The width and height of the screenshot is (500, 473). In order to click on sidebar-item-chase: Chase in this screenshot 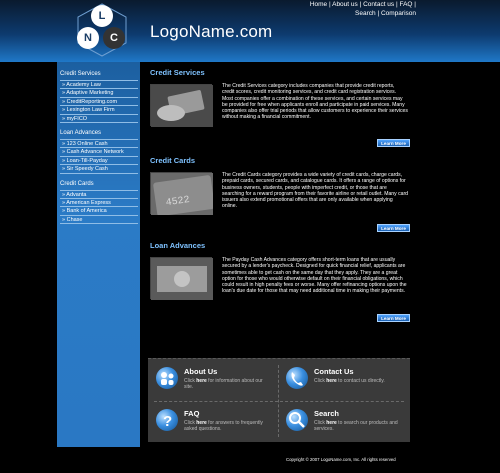, I will do `click(99, 220)`.